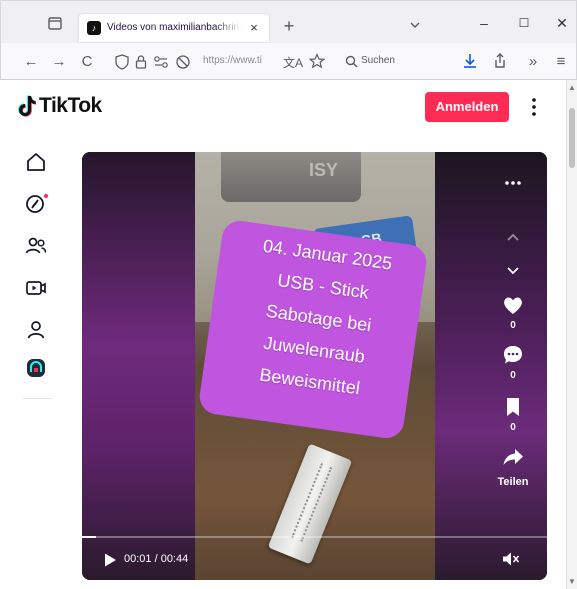 Image resolution: width=577 pixels, height=589 pixels. Describe the element at coordinates (36, 162) in the screenshot. I see `home-icon` at that location.